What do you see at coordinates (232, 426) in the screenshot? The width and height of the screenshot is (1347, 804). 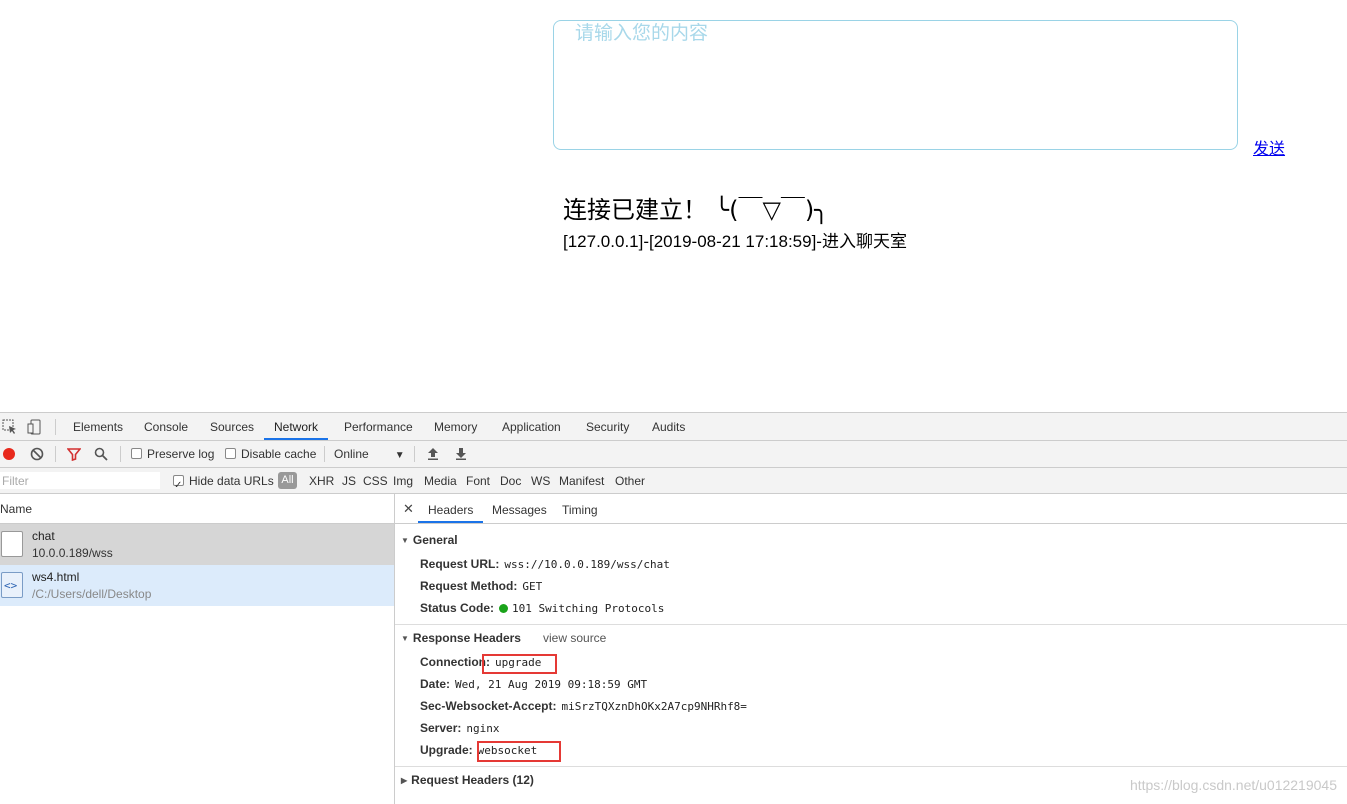 I see `tab-sources: Sources` at bounding box center [232, 426].